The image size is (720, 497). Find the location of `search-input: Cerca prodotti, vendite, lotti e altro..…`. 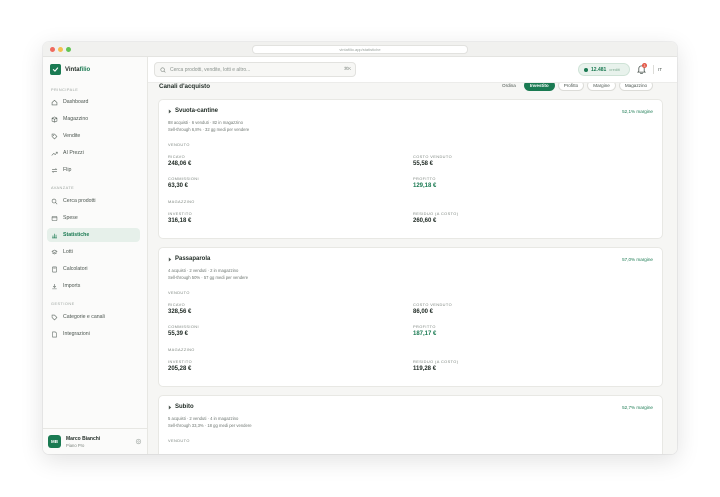

search-input: Cerca prodotti, vendite, lotti e altro..… is located at coordinates (255, 69).